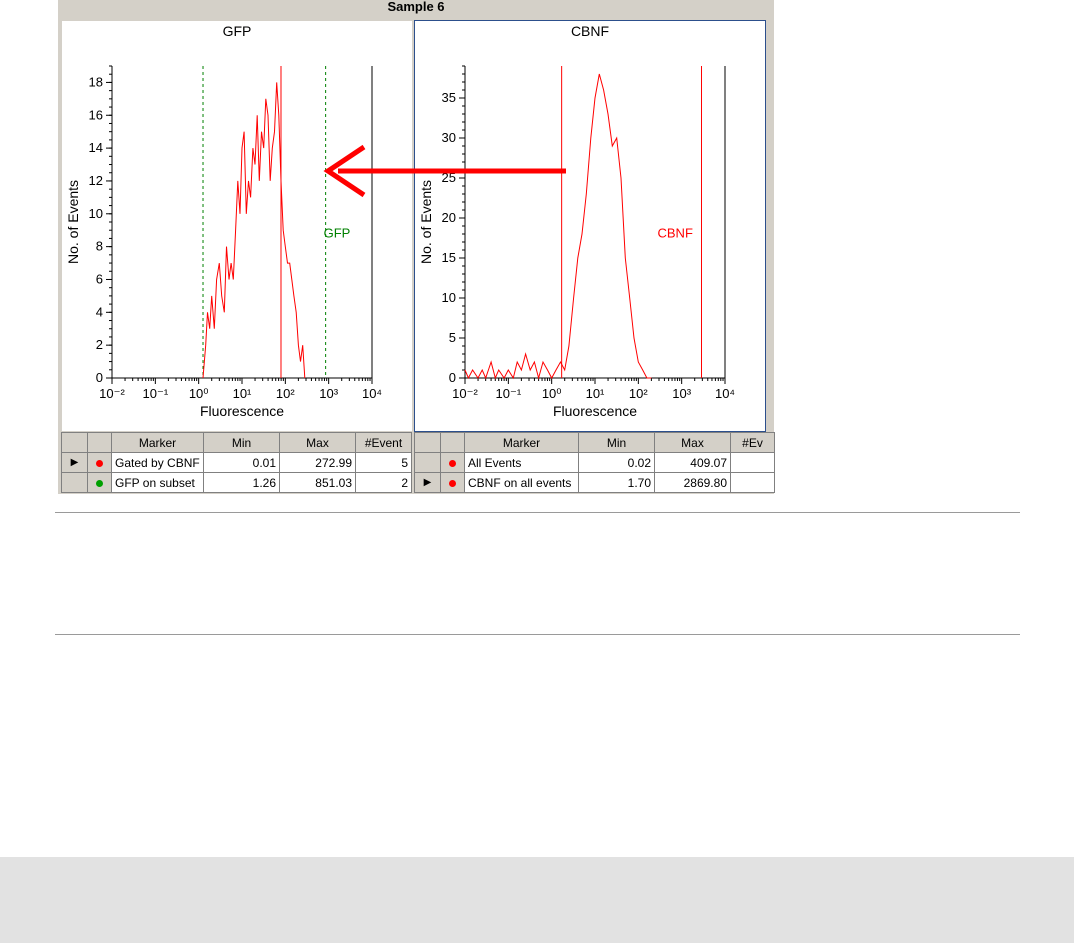 Image resolution: width=1074 pixels, height=943 pixels. What do you see at coordinates (383, 482) in the screenshot?
I see `events-value-cell: 2` at bounding box center [383, 482].